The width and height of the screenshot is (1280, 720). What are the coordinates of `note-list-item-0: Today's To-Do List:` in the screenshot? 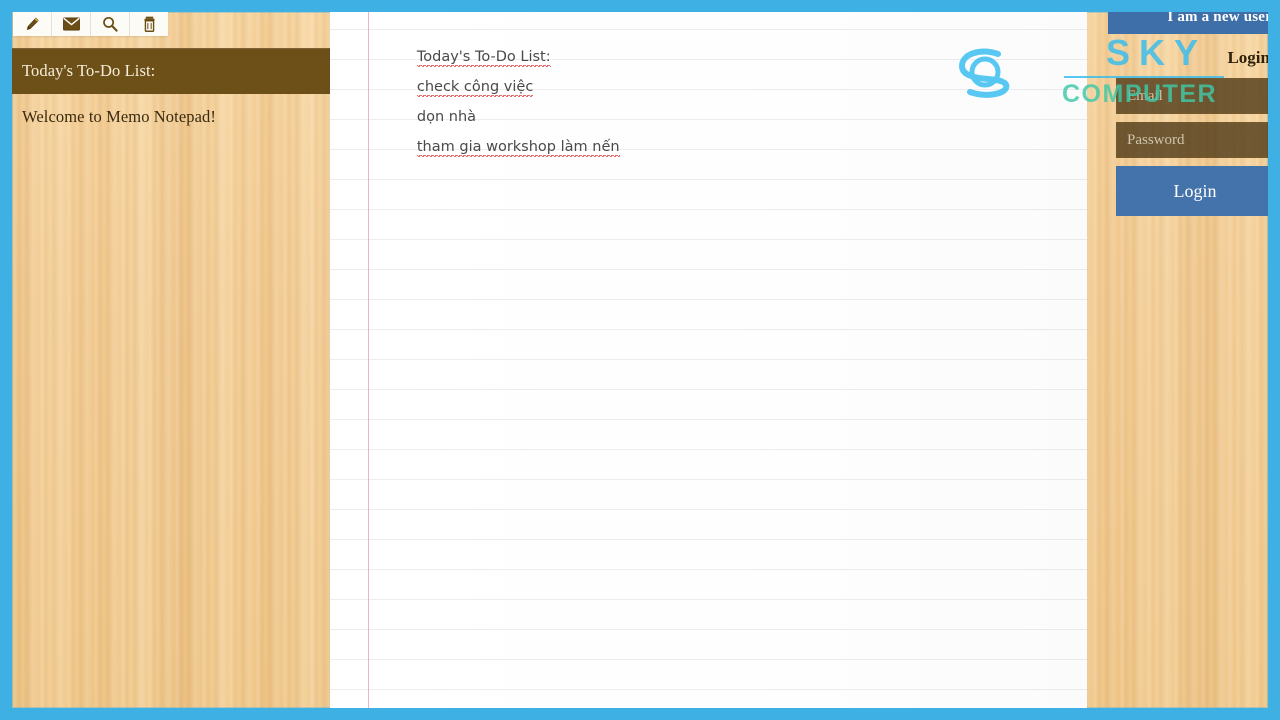 It's located at (171, 71).